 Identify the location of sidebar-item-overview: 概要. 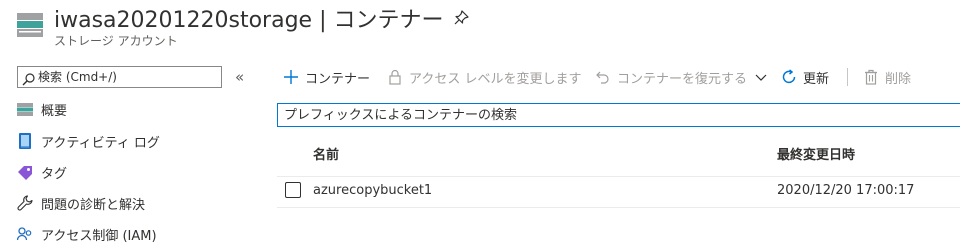
(131, 109).